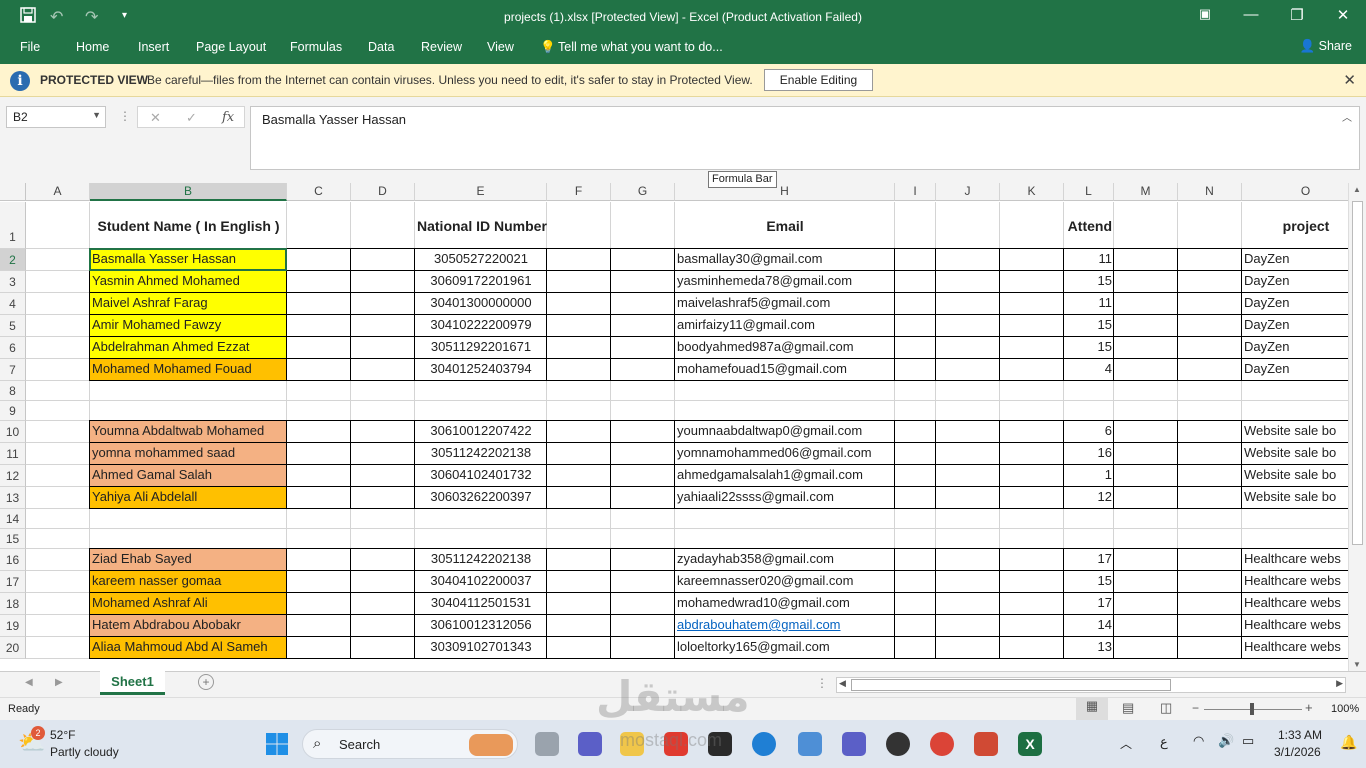 The height and width of the screenshot is (768, 1366). Describe the element at coordinates (785, 432) in the screenshot. I see `cell-email: youmnaabdaltwap0@gmail.com` at that location.